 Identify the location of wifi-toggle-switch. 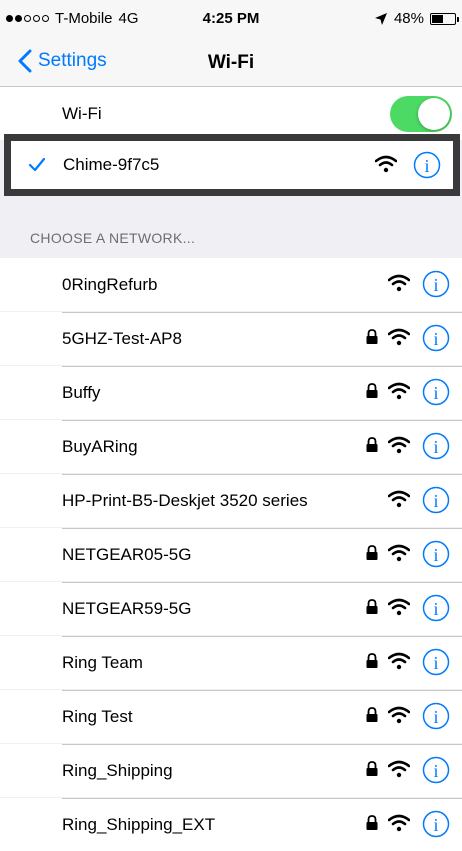
(421, 114).